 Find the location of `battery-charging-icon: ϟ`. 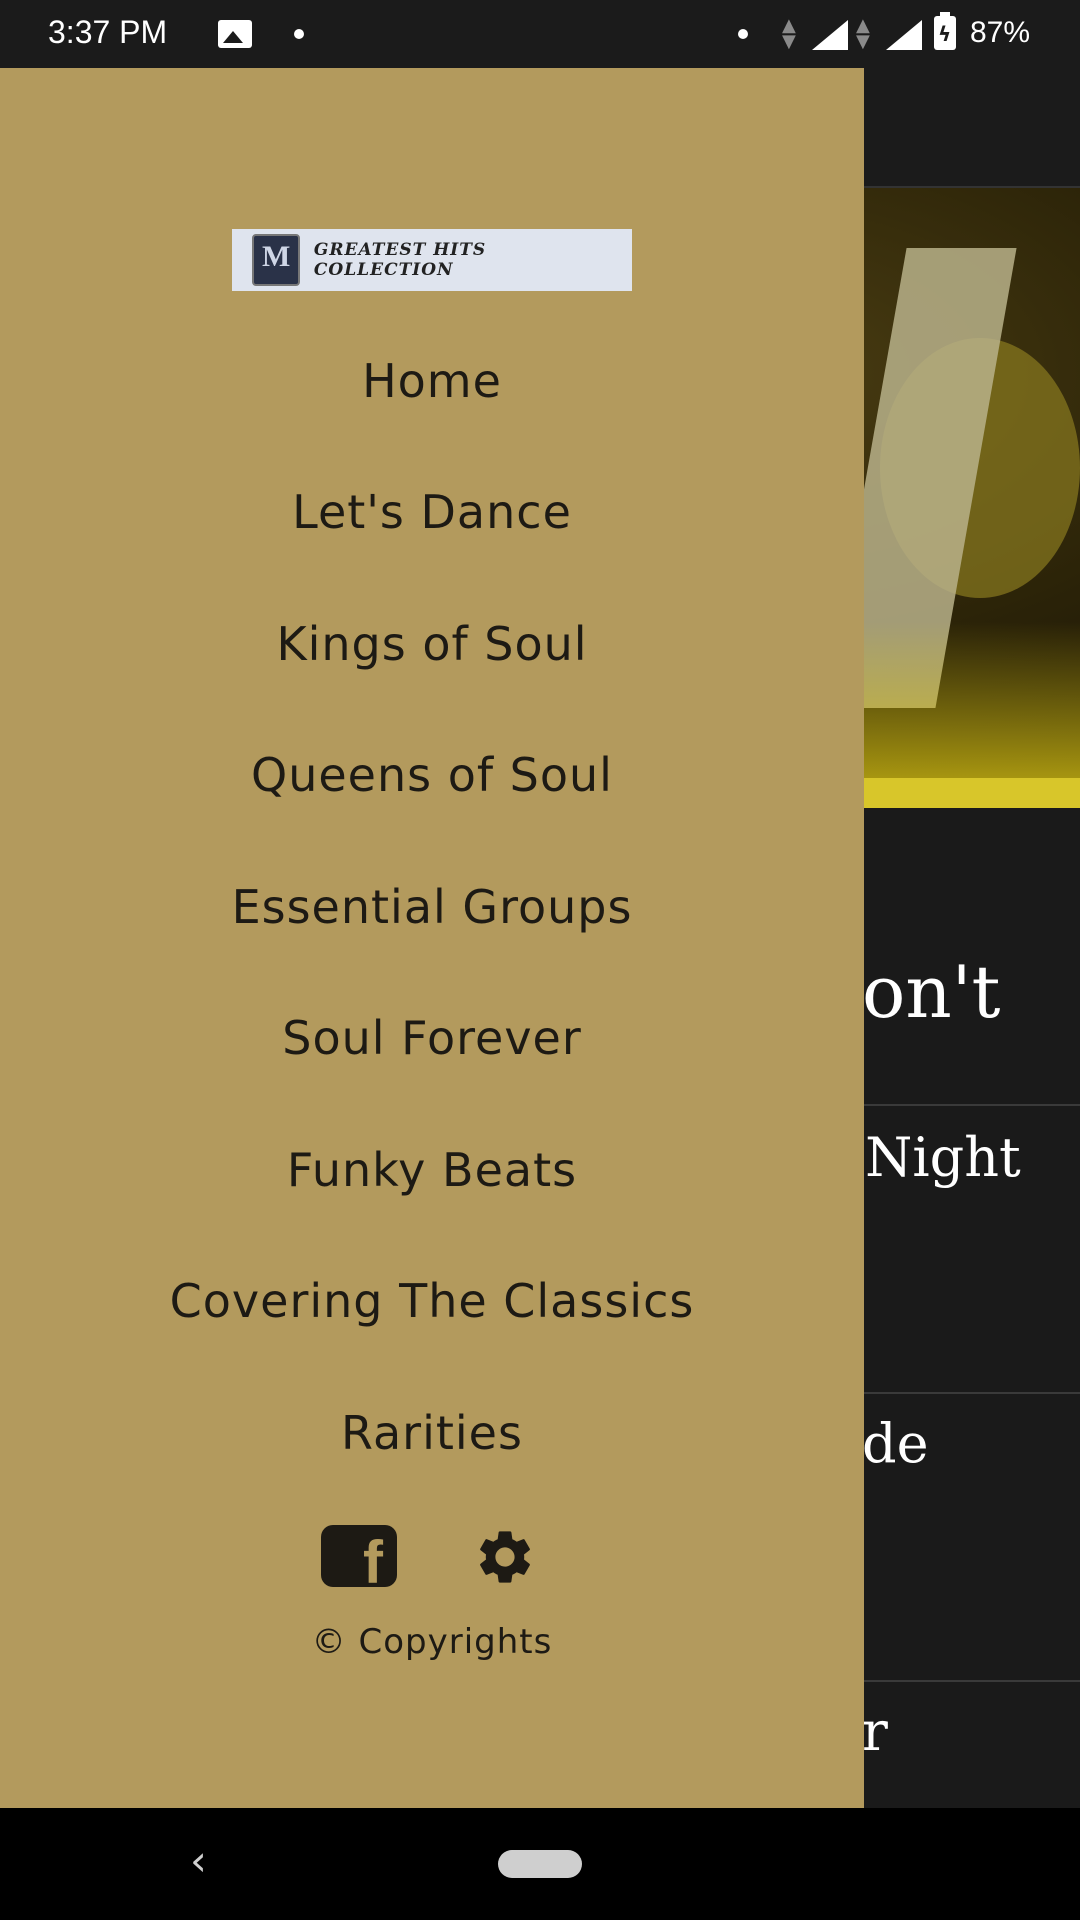

battery-charging-icon: ϟ is located at coordinates (945, 31).